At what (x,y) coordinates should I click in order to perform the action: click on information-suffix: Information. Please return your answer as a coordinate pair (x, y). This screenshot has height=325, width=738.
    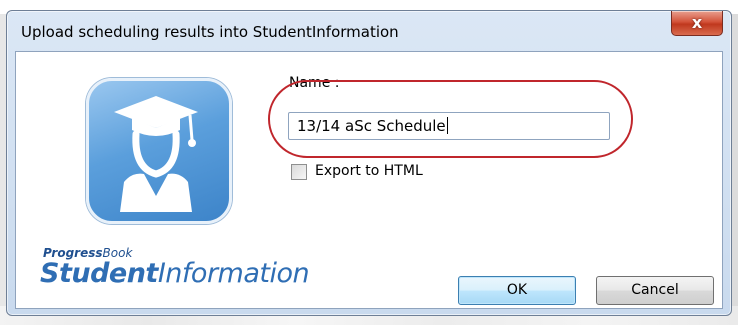
    Looking at the image, I should click on (233, 273).